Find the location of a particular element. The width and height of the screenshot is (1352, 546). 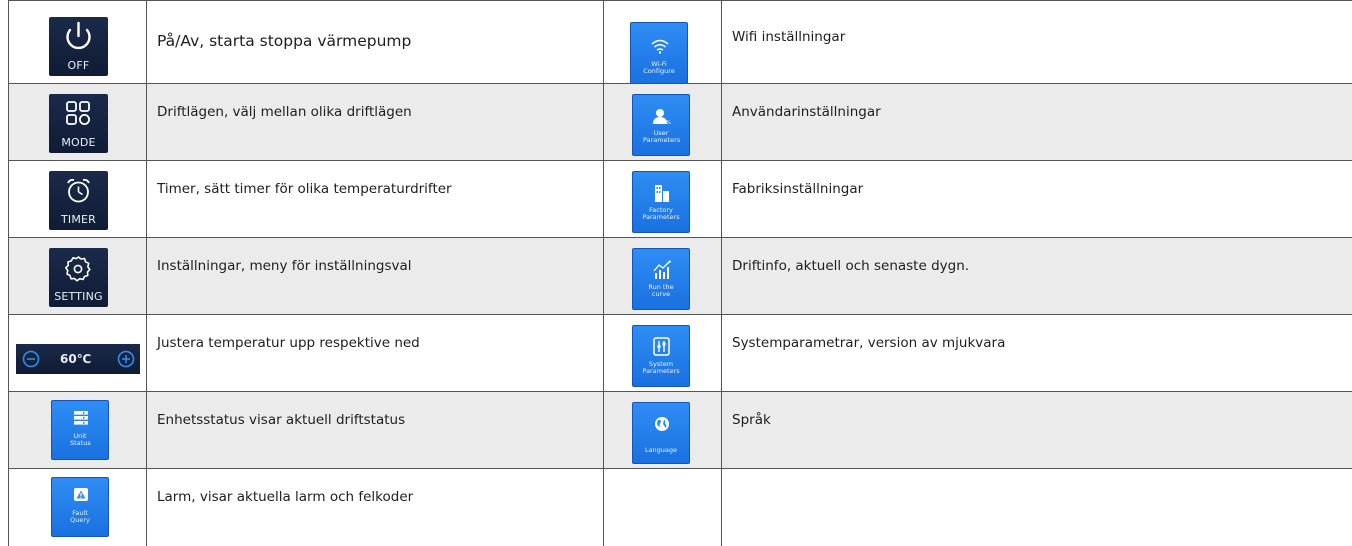

description-cell: Användarinställningar is located at coordinates (1037, 122).